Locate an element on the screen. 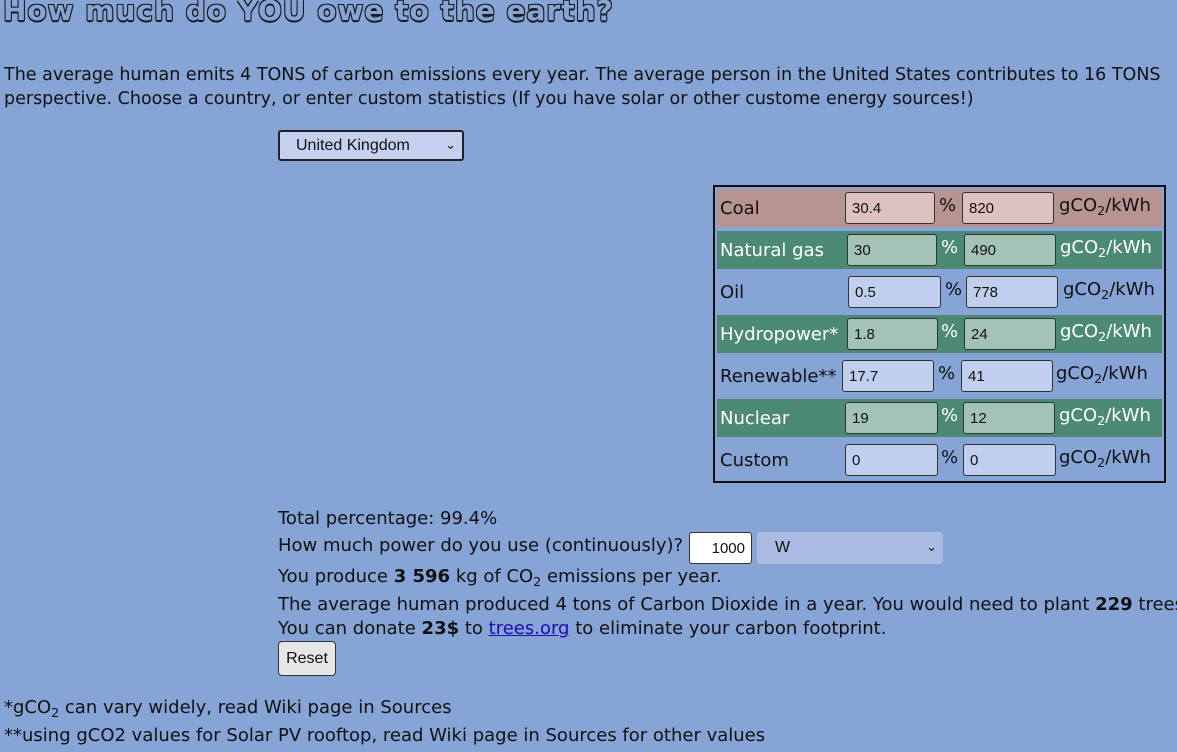  gco2-input: 0 is located at coordinates (1009, 460).